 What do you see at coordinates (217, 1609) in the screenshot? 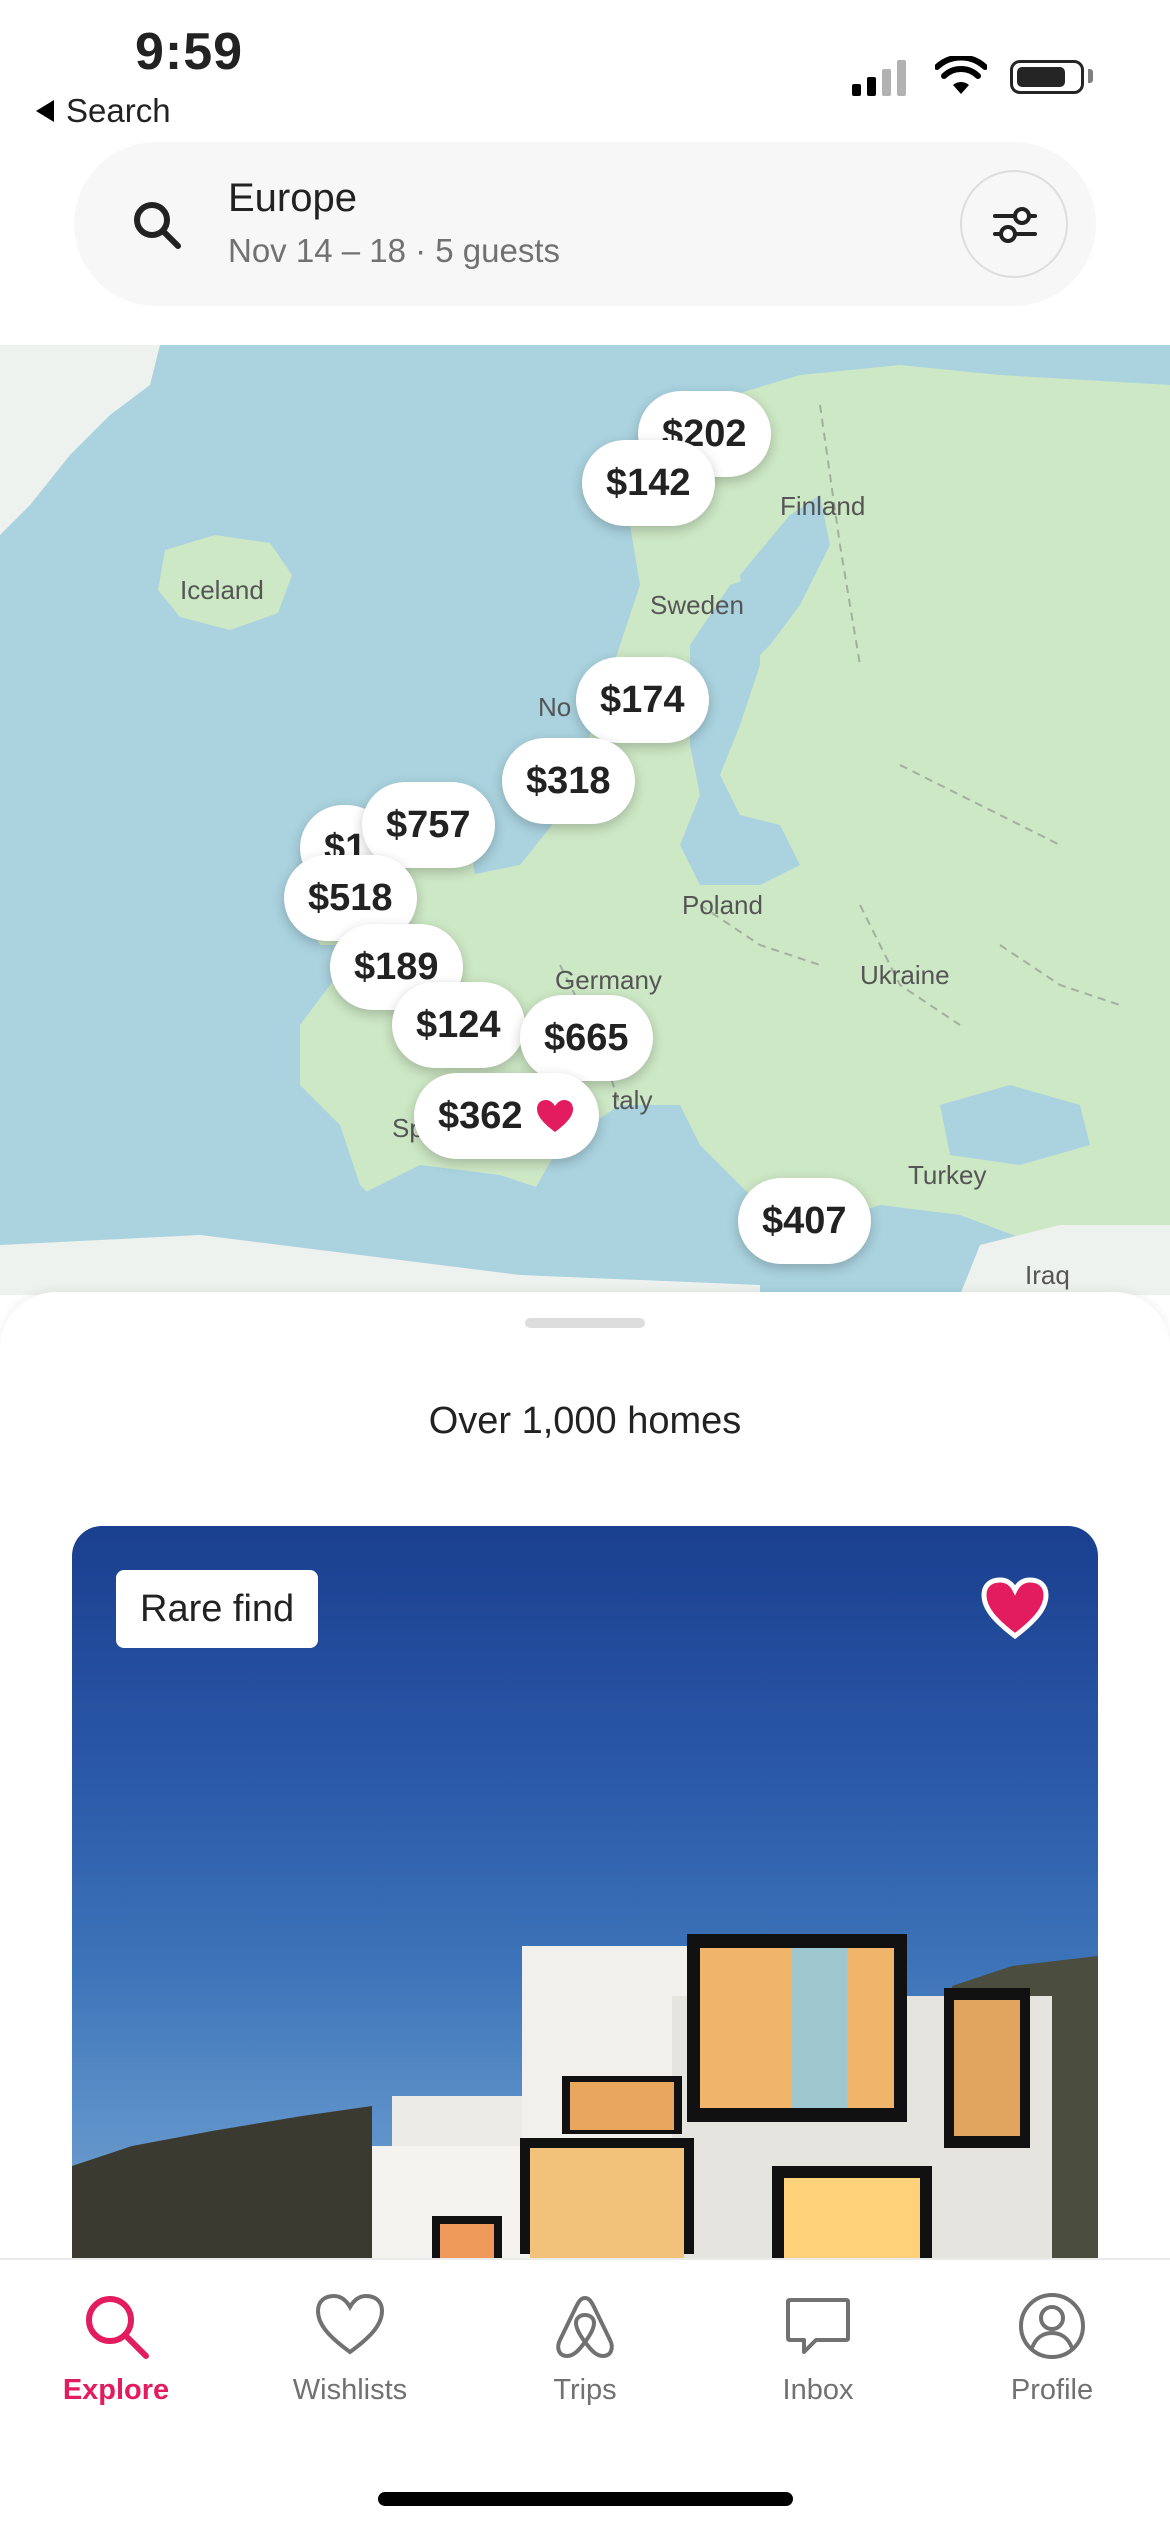
I see `rare-find-badge: Rare find` at bounding box center [217, 1609].